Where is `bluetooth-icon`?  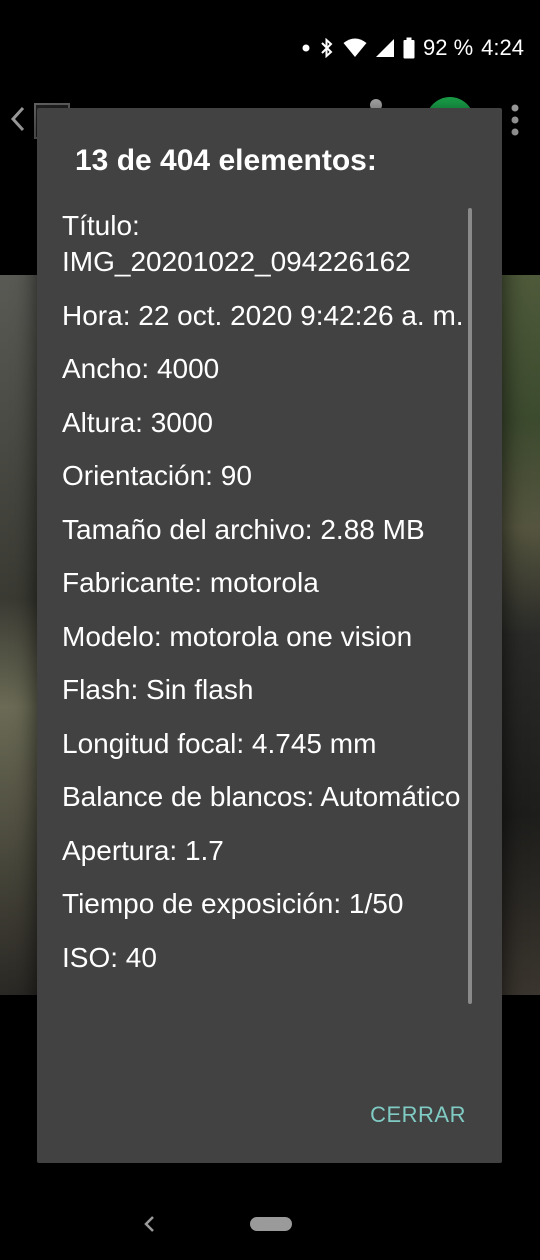 bluetooth-icon is located at coordinates (327, 48).